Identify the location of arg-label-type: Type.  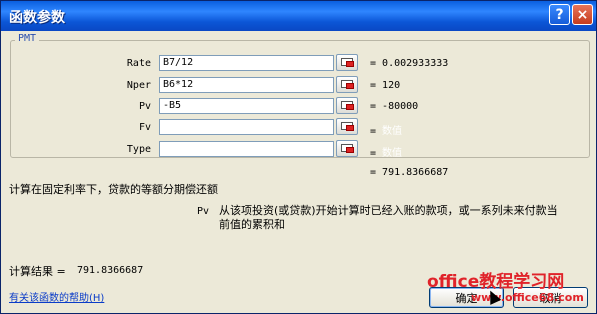
(138, 149).